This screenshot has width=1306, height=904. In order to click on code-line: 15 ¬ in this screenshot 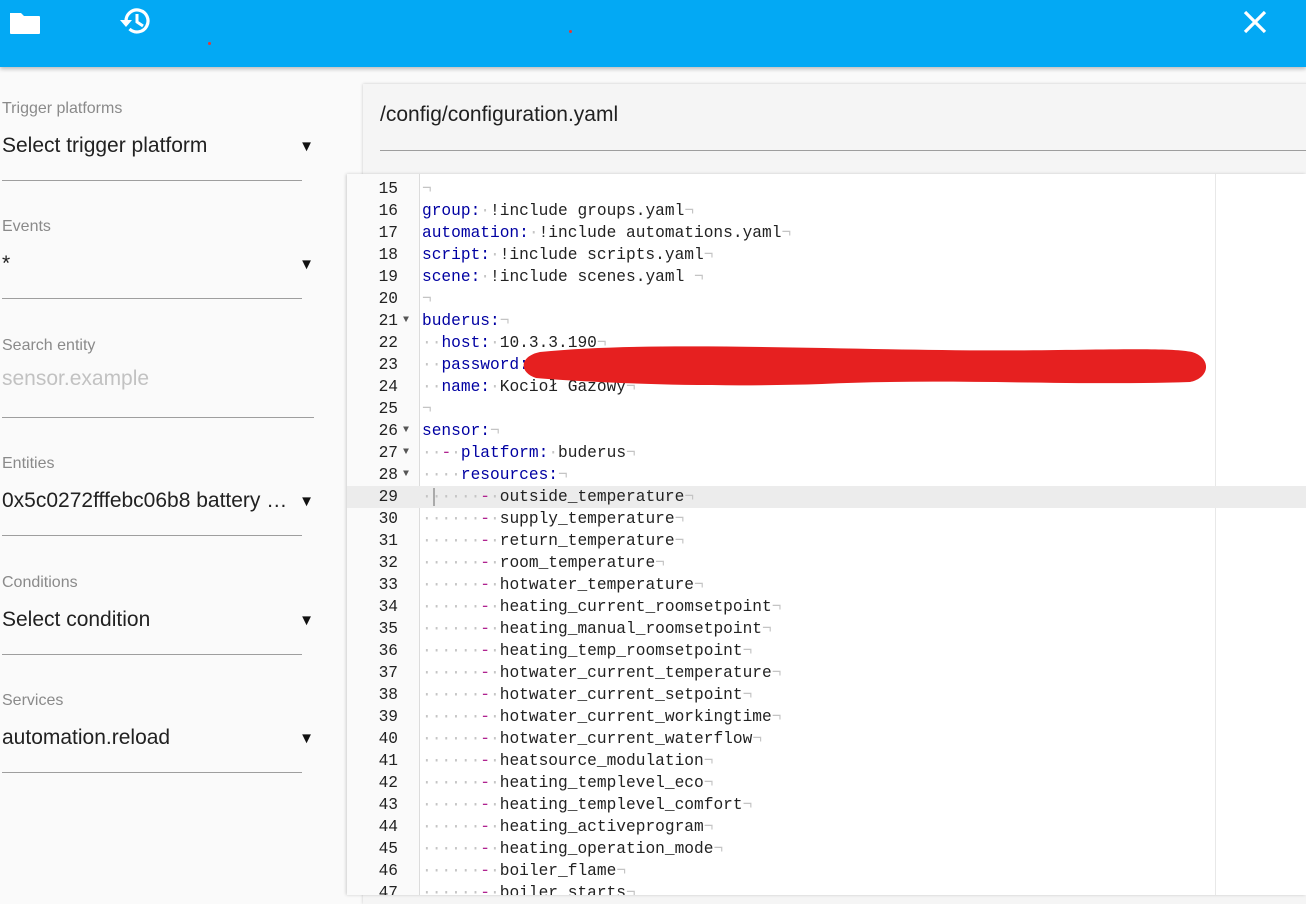, I will do `click(826, 189)`.